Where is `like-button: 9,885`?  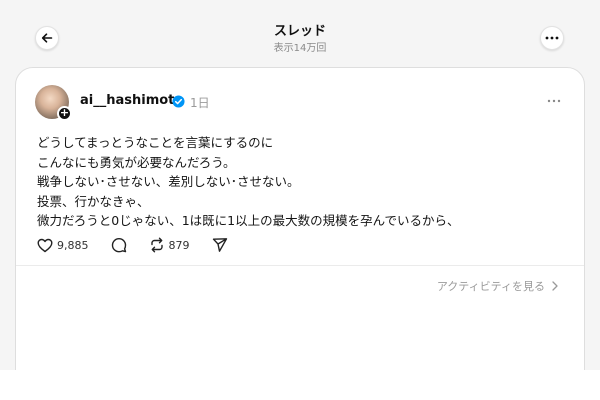
like-button: 9,885 is located at coordinates (63, 245).